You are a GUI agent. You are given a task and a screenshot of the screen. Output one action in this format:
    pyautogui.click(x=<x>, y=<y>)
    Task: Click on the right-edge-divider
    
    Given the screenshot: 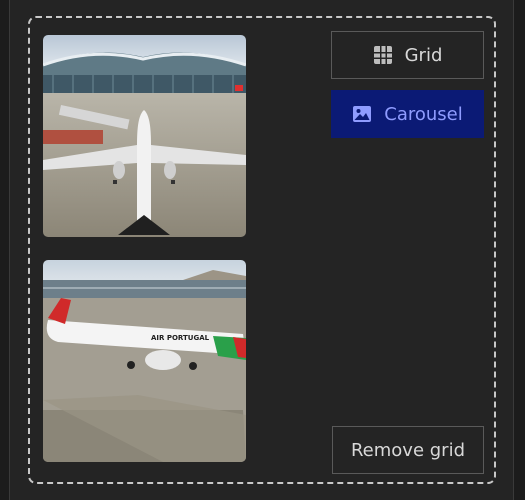 What is the action you would take?
    pyautogui.click(x=513, y=250)
    